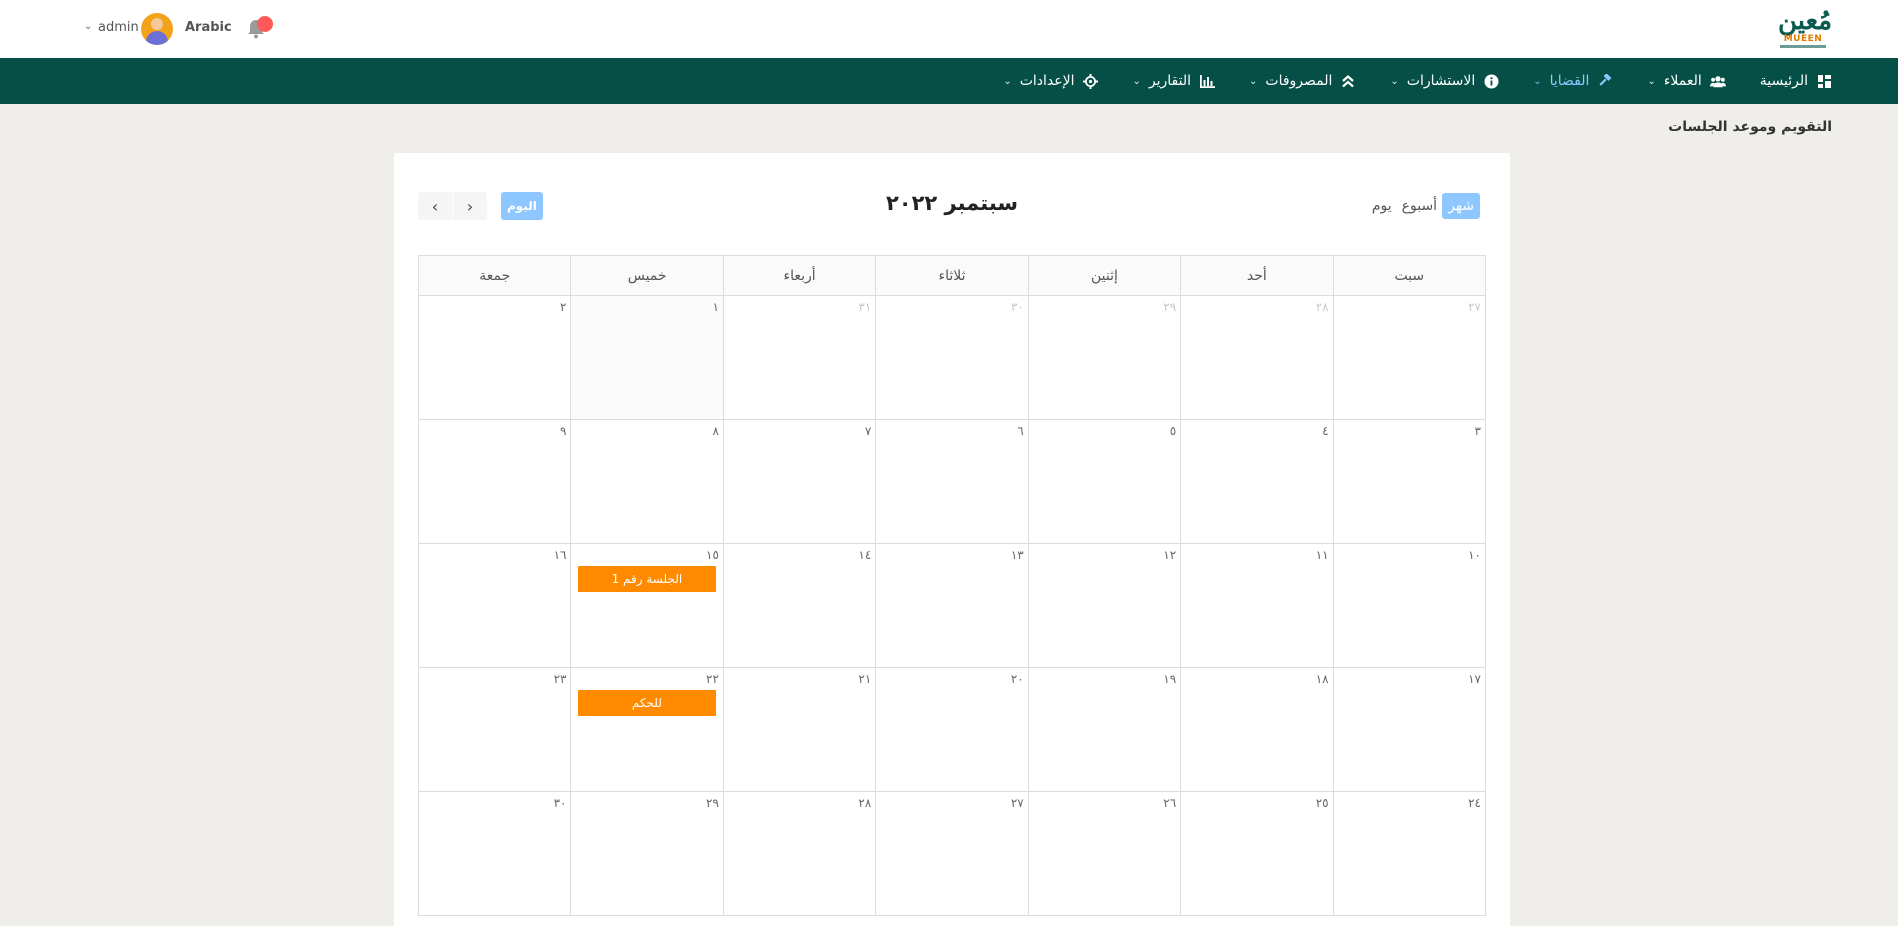  What do you see at coordinates (1474, 555) in the screenshot?
I see `day-number: ١٠` at bounding box center [1474, 555].